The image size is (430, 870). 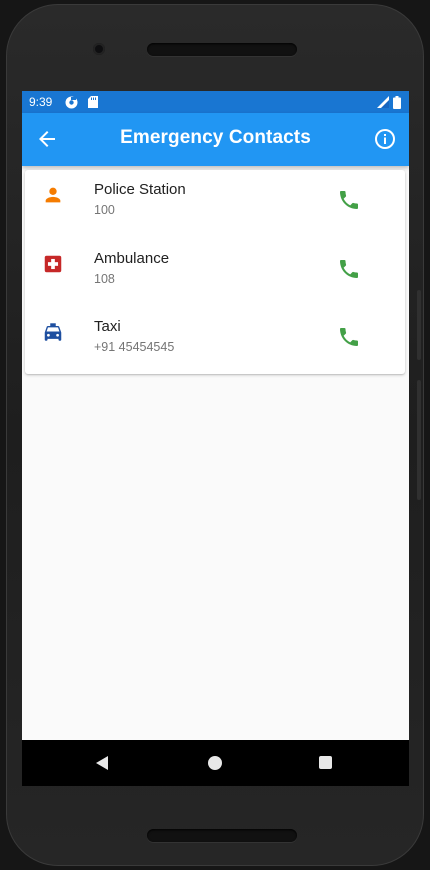 I want to click on bottom-speaker, so click(x=222, y=835).